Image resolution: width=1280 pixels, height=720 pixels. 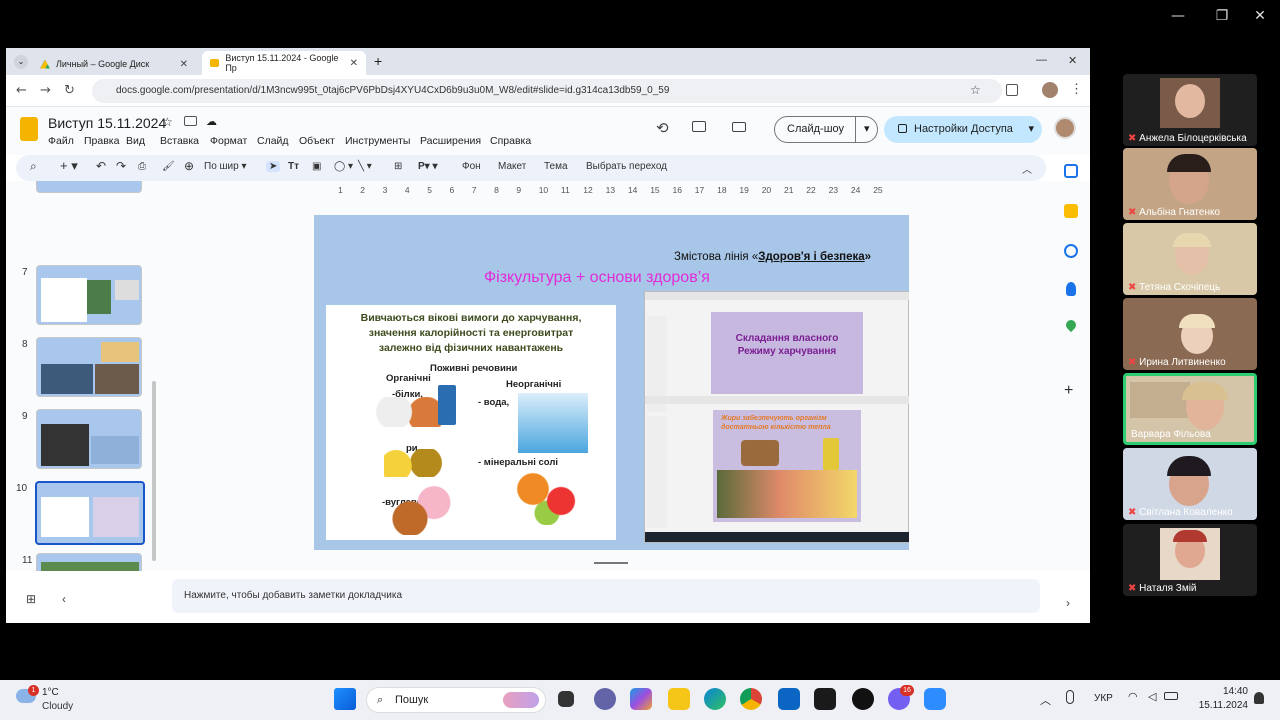 What do you see at coordinates (963, 129) in the screenshot?
I see `share-button: Настройки Доступа ▾` at bounding box center [963, 129].